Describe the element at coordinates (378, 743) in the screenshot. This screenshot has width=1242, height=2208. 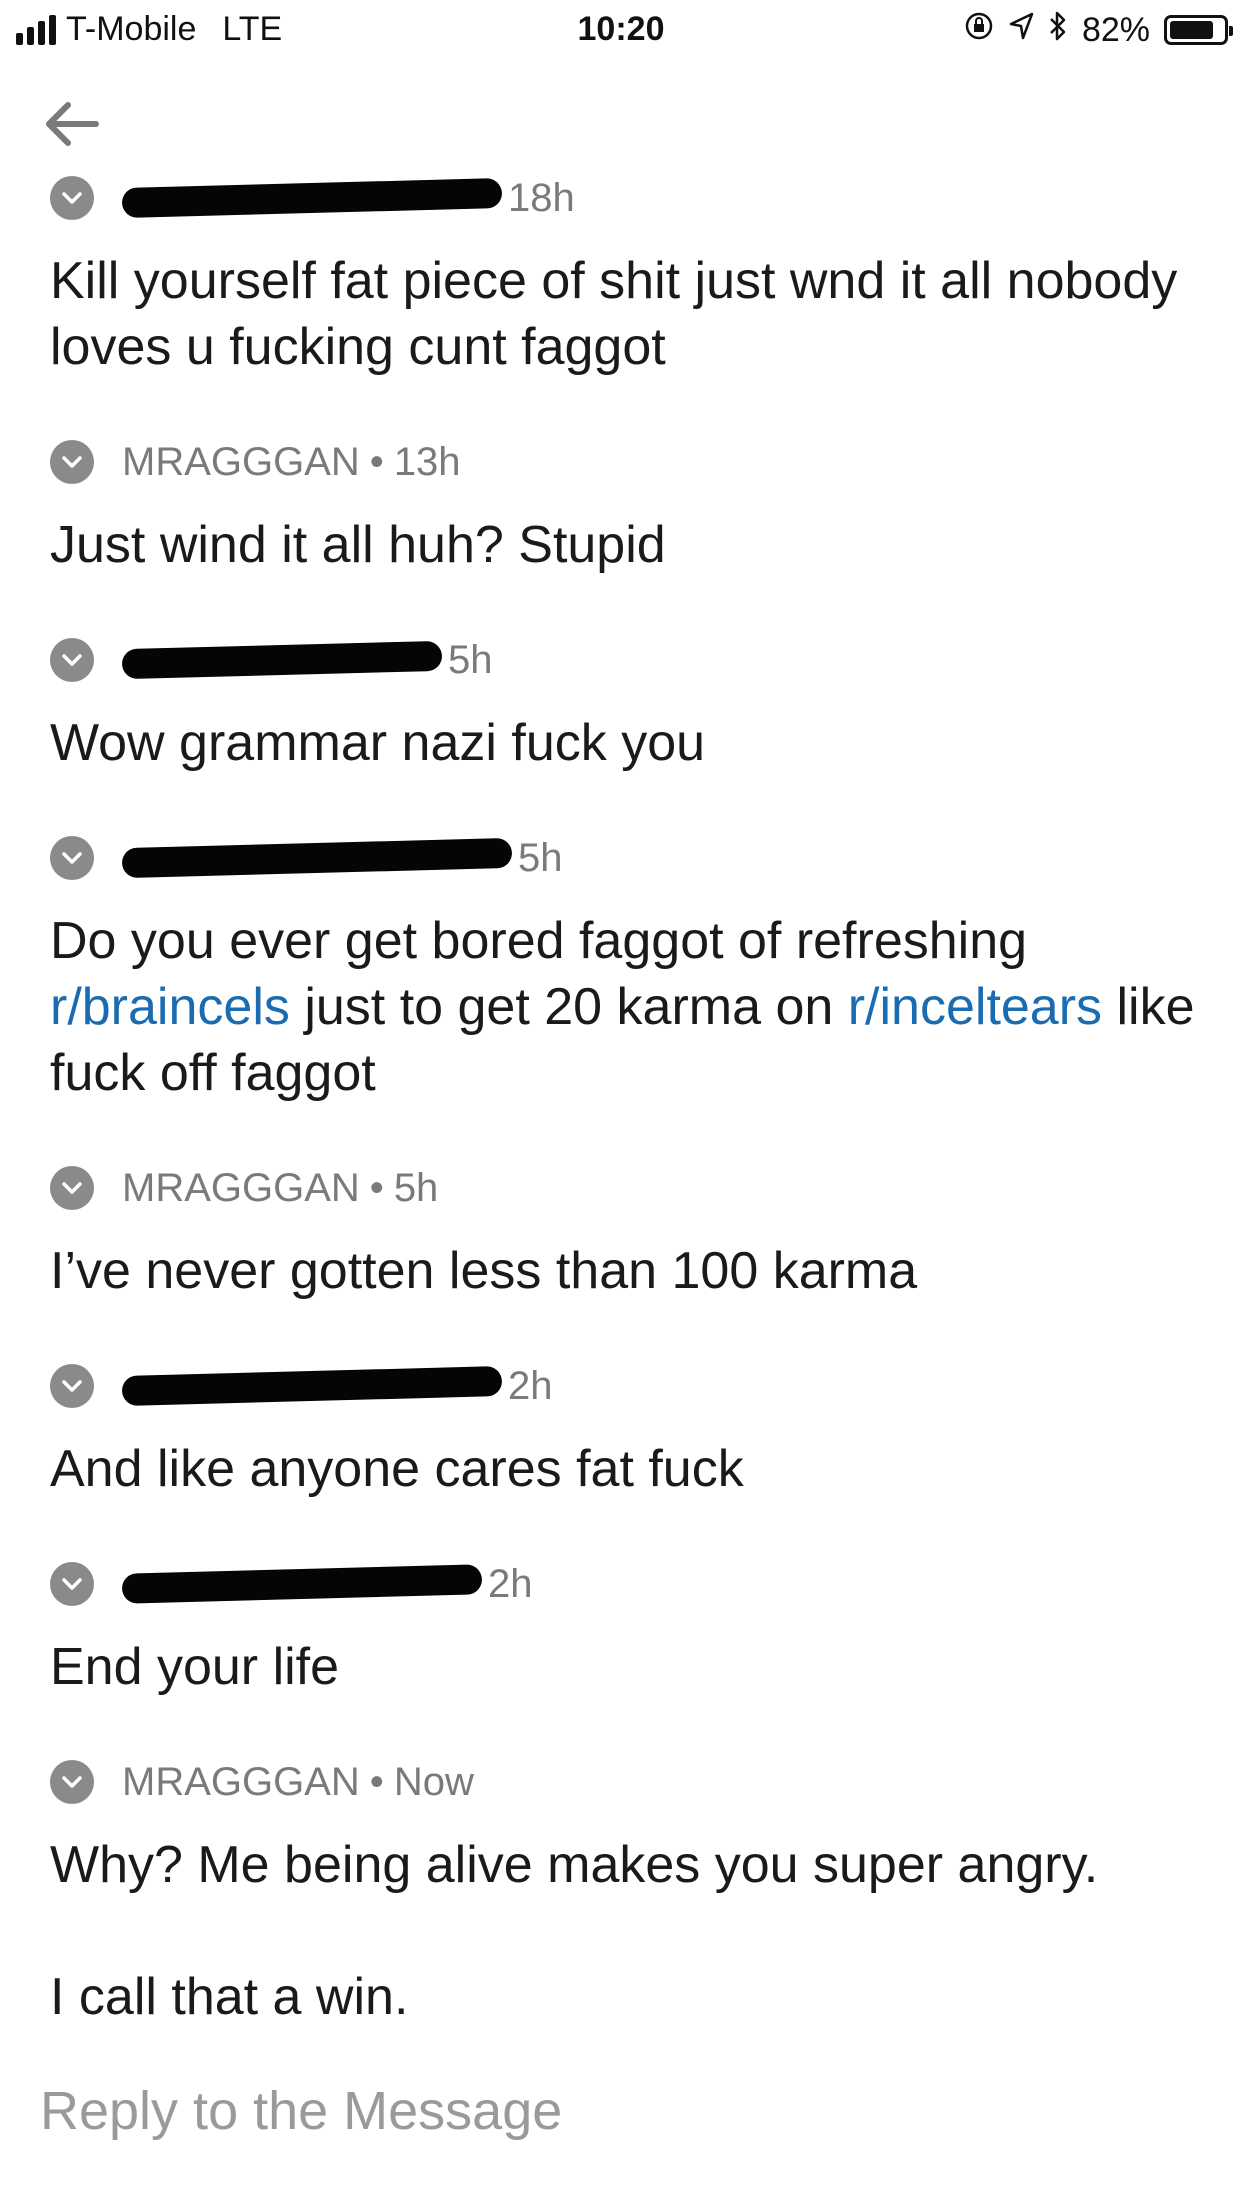
I see `message-text: Wow grammar nazi fuck you` at that location.